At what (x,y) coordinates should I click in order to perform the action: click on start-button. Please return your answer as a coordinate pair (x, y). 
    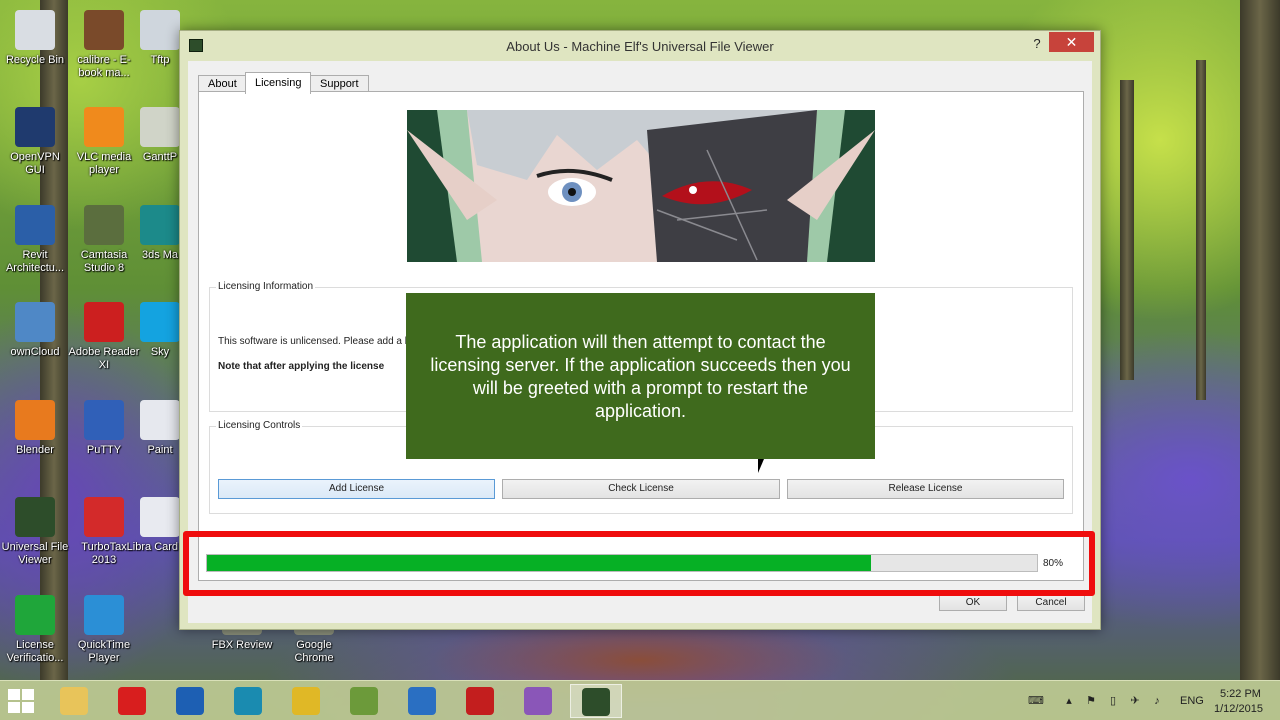
    Looking at the image, I should click on (21, 701).